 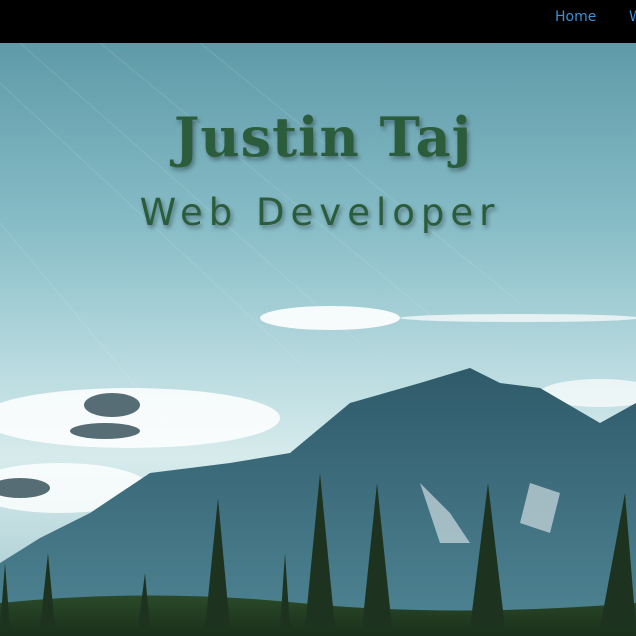 What do you see at coordinates (632, 17) in the screenshot?
I see `nav-link-truncated: W` at bounding box center [632, 17].